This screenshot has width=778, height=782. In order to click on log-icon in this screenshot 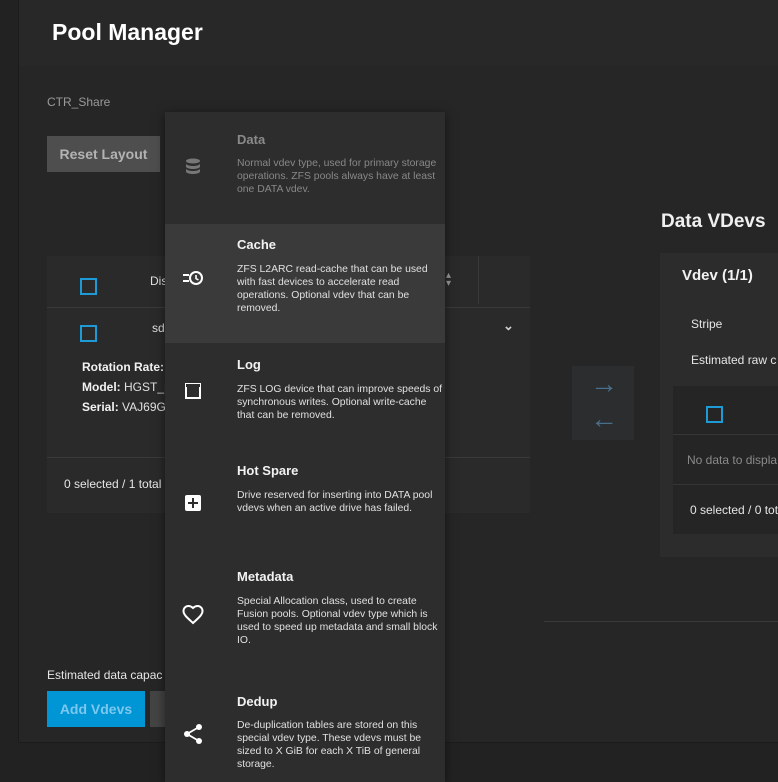, I will do `click(193, 391)`.